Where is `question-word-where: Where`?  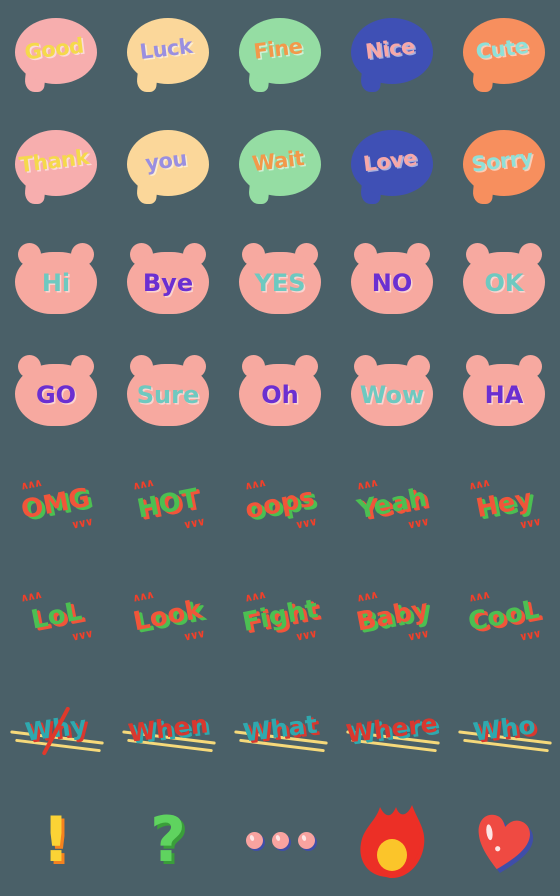
question-word-where: Where is located at coordinates (392, 728).